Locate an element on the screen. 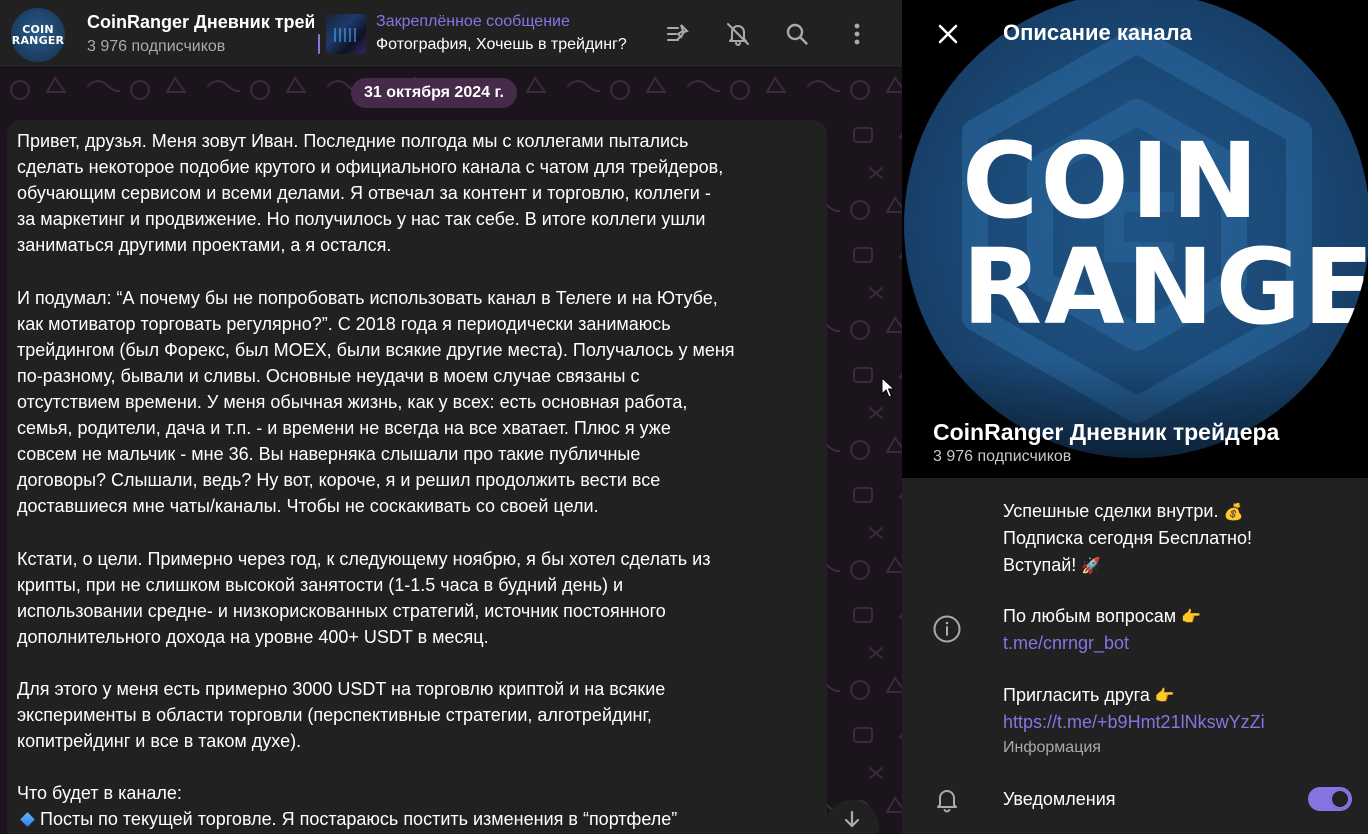 This screenshot has width=1368, height=834. cover-logo-text: COIN RANGER is located at coordinates (1165, 234).